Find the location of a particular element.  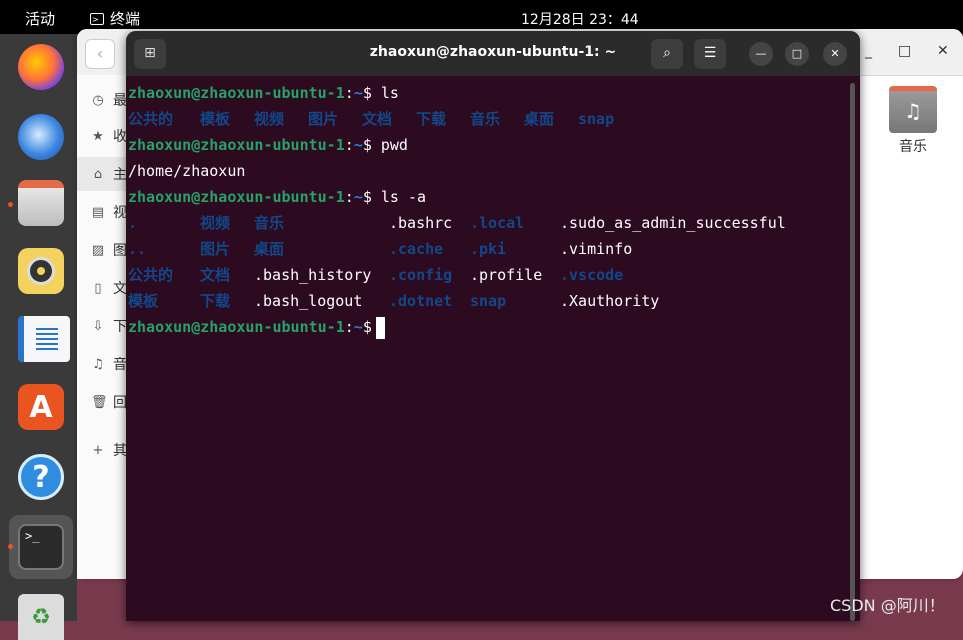

pwd-output: /home/zhaoxun is located at coordinates (187, 171).